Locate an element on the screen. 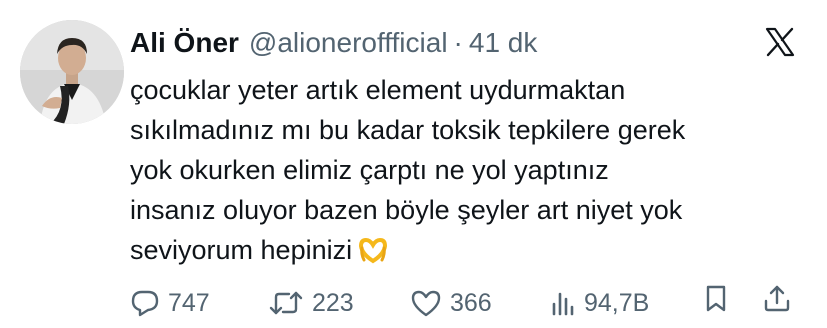  share-button is located at coordinates (777, 298).